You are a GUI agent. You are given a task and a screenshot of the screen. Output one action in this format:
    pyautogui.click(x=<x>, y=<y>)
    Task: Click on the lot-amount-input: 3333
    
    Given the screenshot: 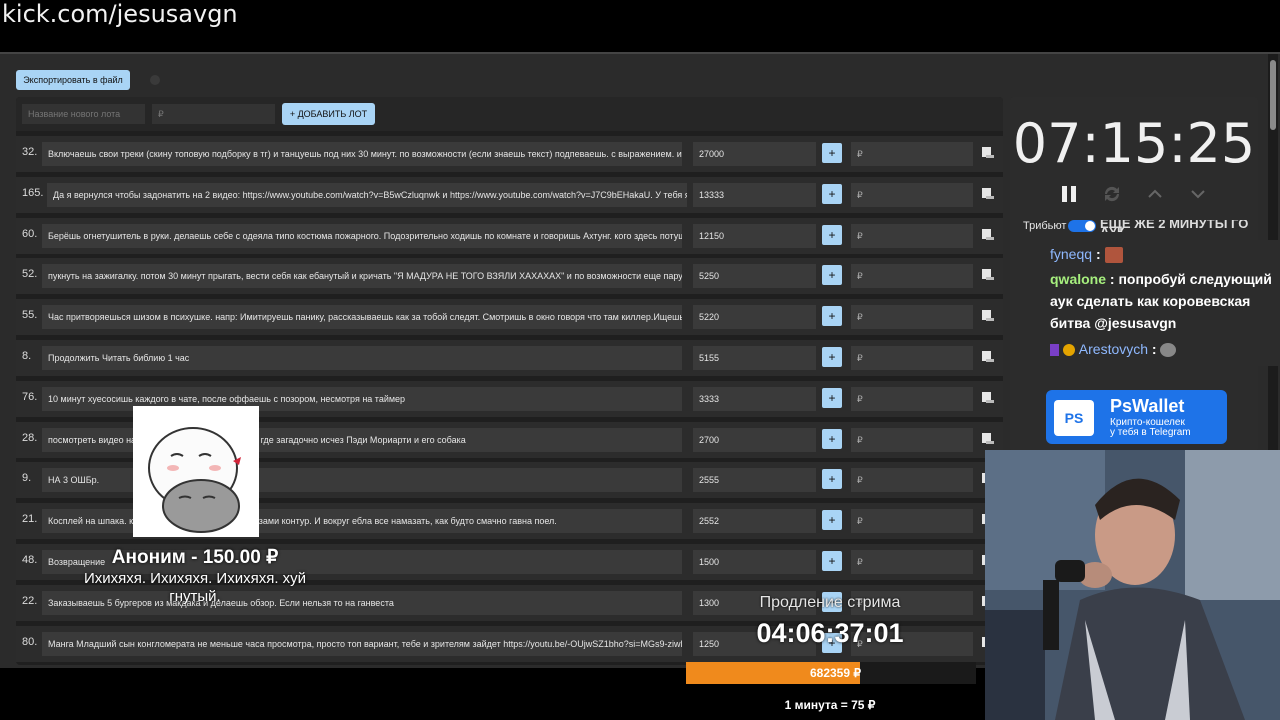 What is the action you would take?
    pyautogui.click(x=754, y=398)
    